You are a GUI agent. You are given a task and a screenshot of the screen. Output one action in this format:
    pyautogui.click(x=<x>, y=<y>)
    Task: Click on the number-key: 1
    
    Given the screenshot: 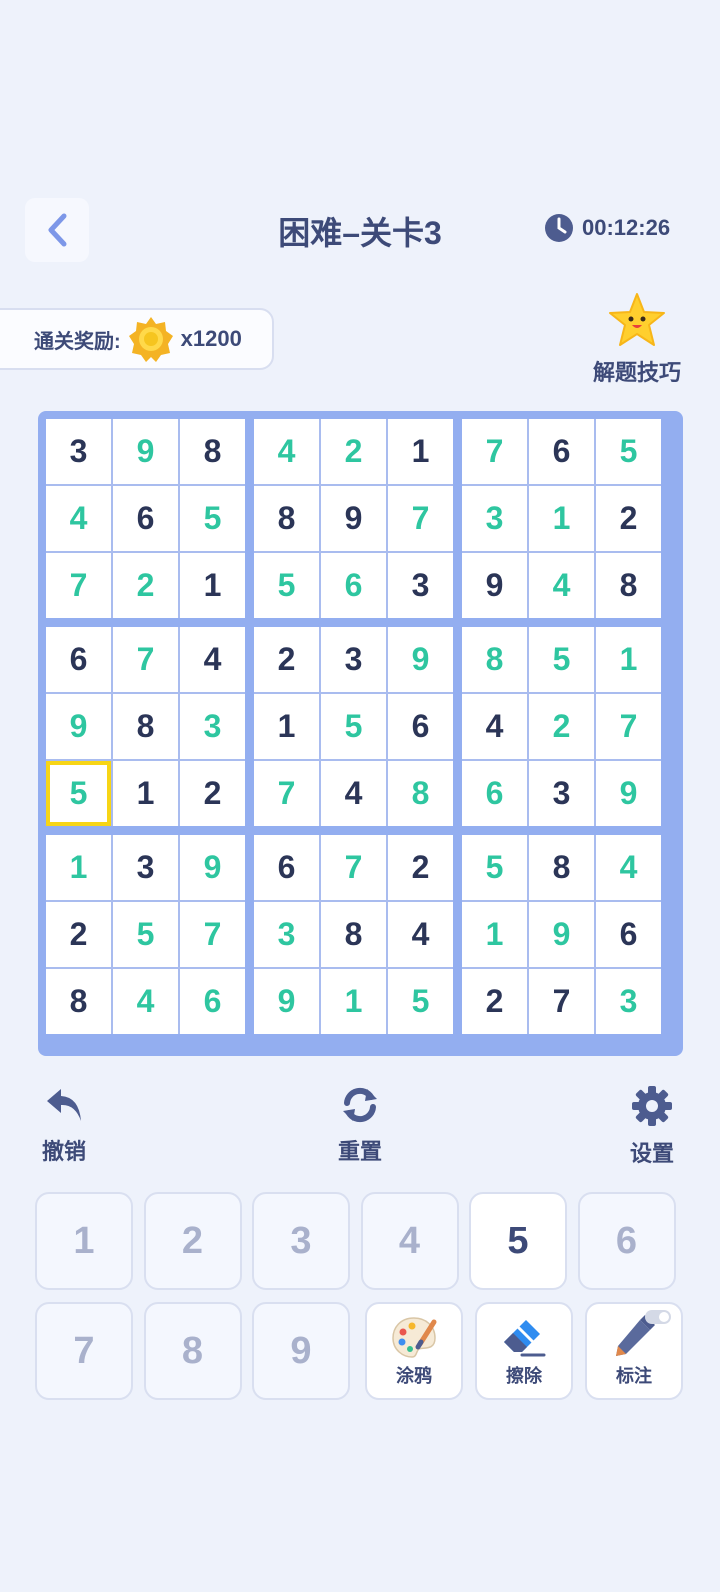 What is the action you would take?
    pyautogui.click(x=84, y=1241)
    